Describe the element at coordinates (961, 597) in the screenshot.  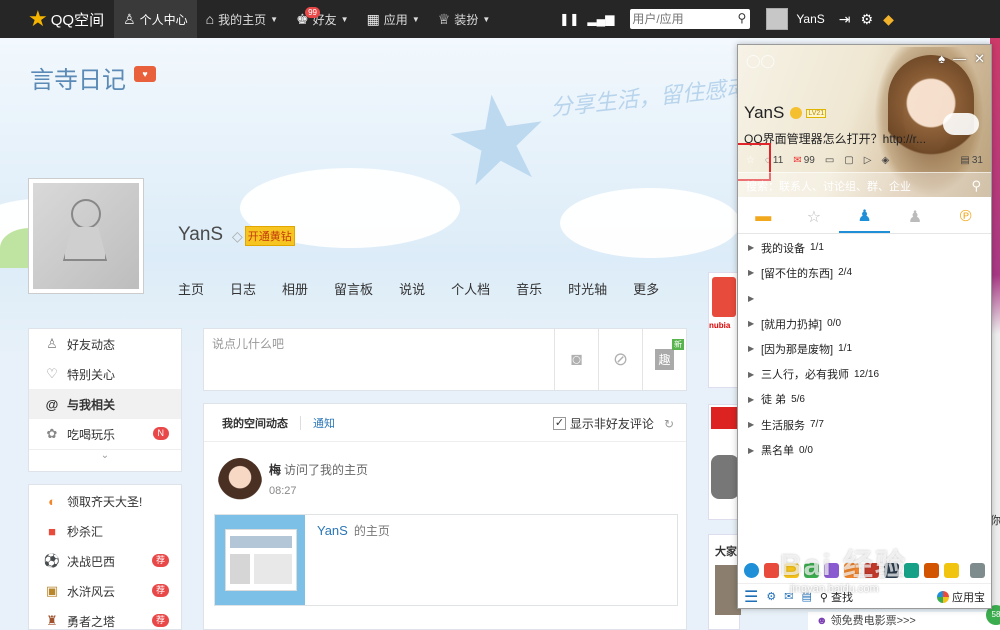
I see `app-store-button: 应用宝` at that location.